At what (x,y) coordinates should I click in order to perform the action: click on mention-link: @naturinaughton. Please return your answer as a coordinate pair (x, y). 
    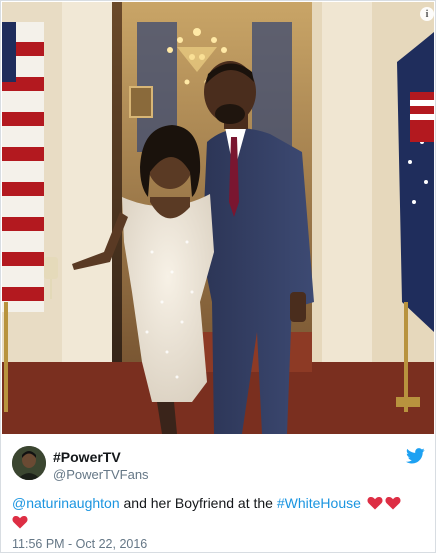
    Looking at the image, I should click on (66, 503).